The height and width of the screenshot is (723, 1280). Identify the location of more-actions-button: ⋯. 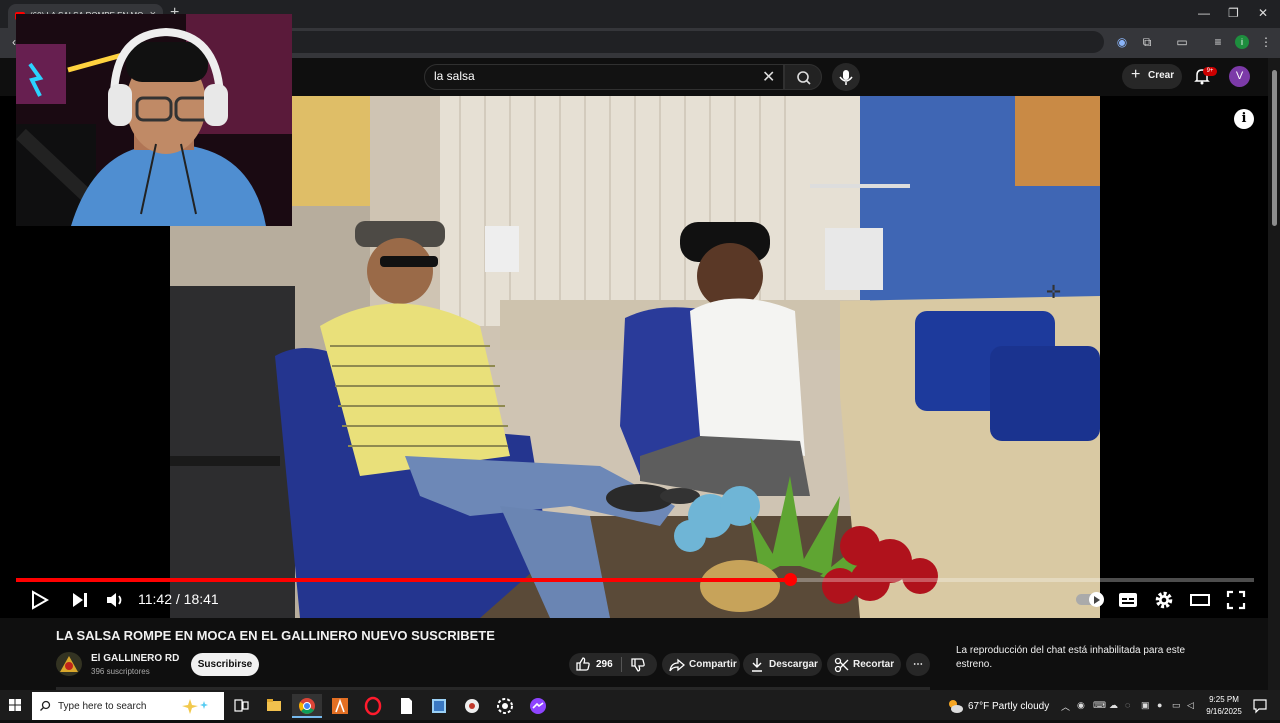
(918, 664).